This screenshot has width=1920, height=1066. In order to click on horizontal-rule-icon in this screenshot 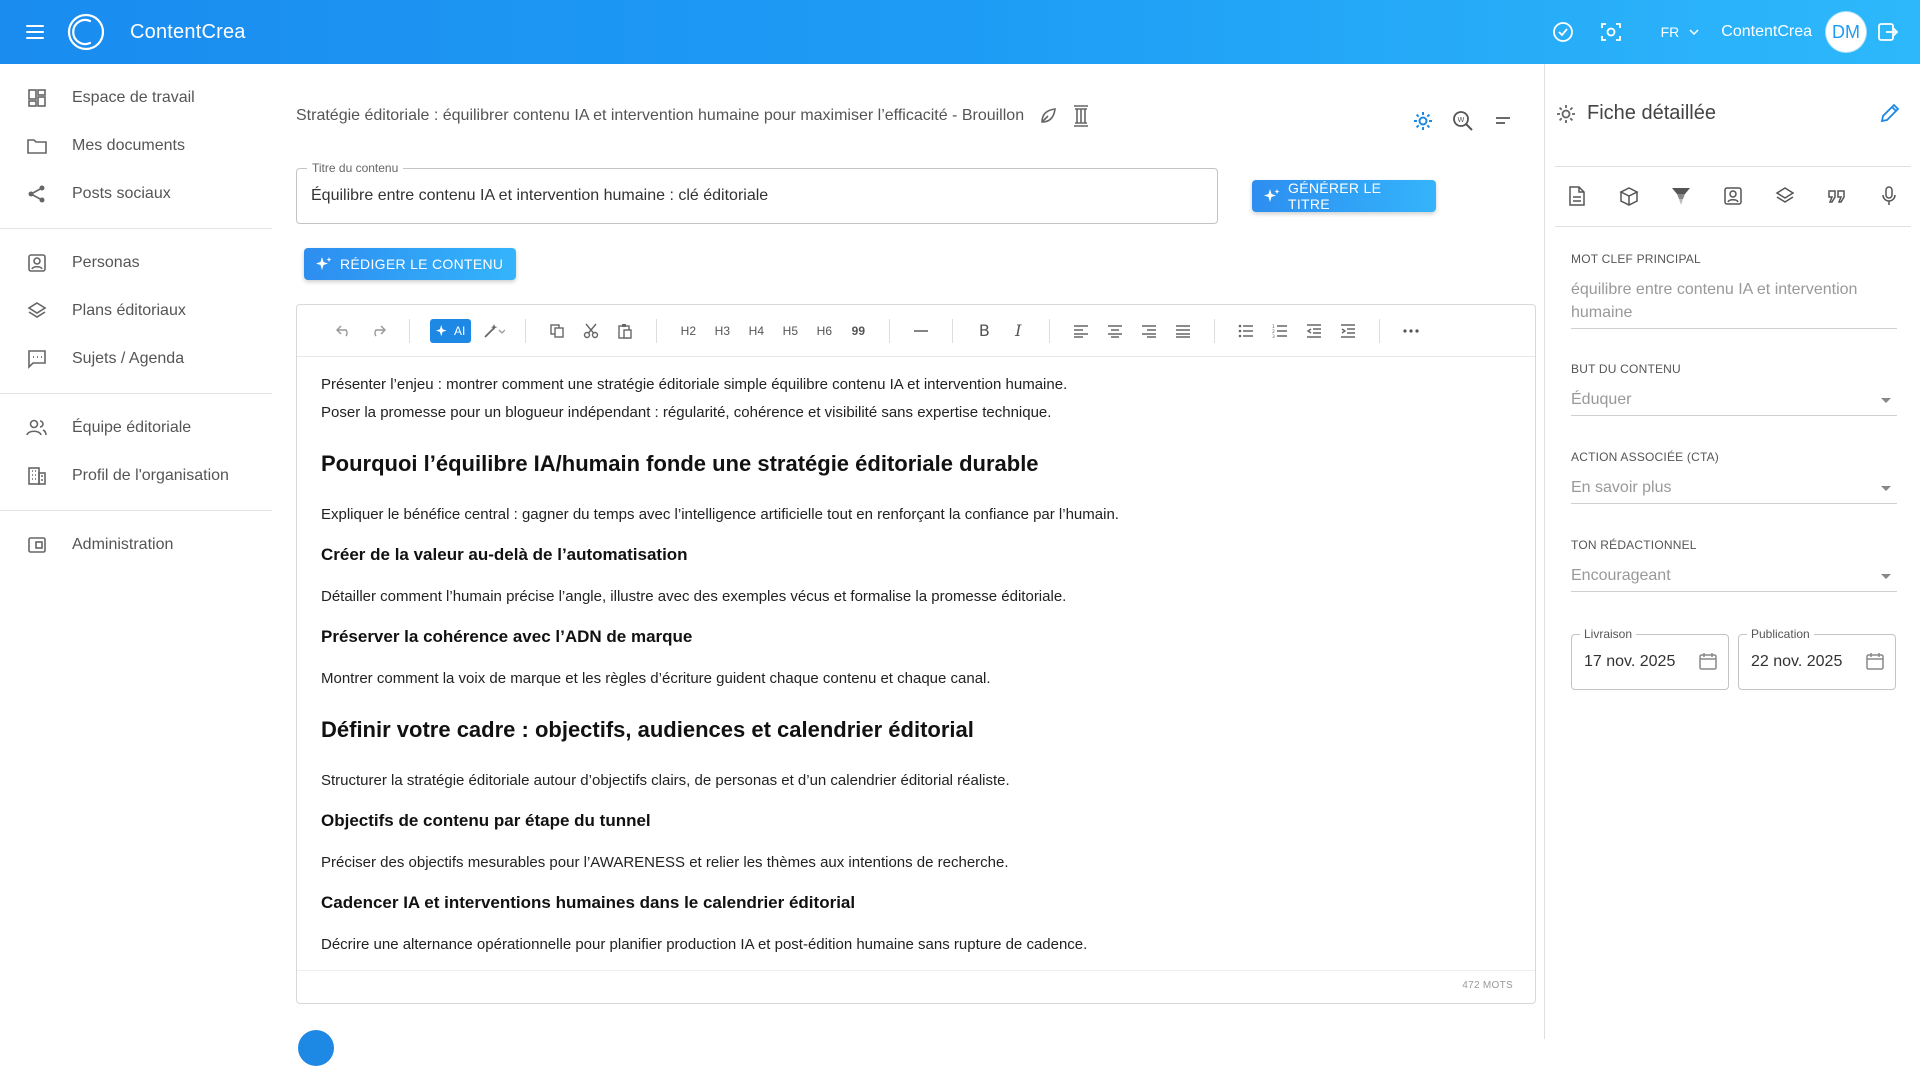, I will do `click(921, 331)`.